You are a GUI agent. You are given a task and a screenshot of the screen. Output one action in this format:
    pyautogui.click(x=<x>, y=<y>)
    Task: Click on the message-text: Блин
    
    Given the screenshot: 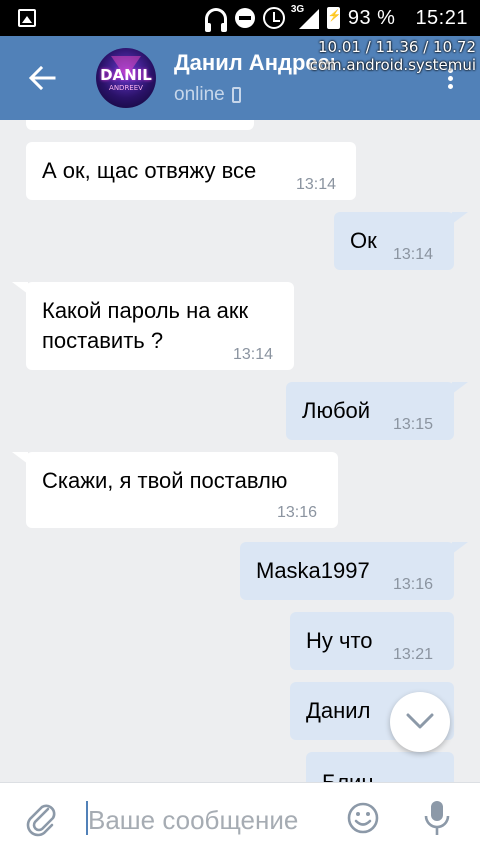 What is the action you would take?
    pyautogui.click(x=347, y=775)
    